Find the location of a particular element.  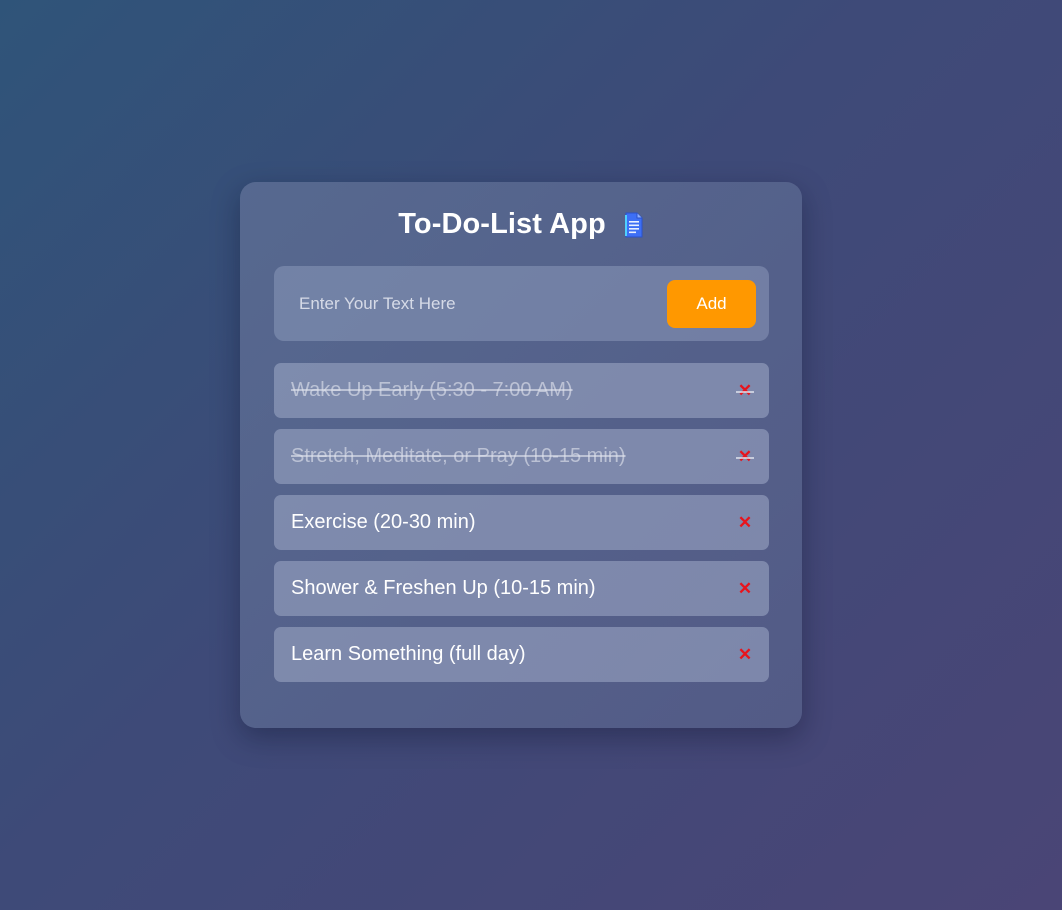

task-item: Learn Something (full day) ✕ is located at coordinates (521, 654).